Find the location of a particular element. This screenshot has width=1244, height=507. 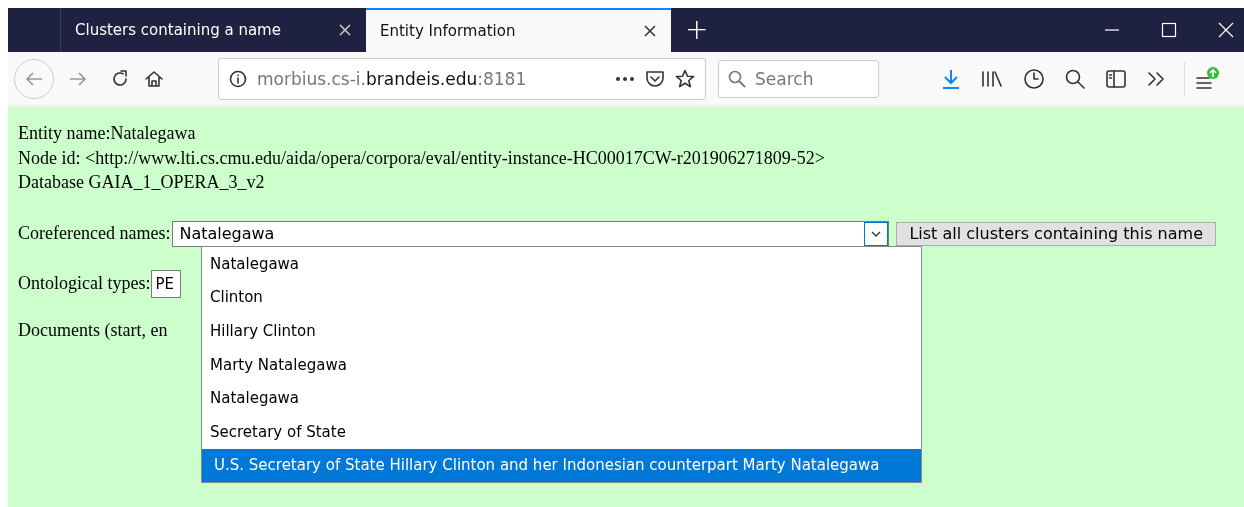

more-icon is located at coordinates (625, 78).